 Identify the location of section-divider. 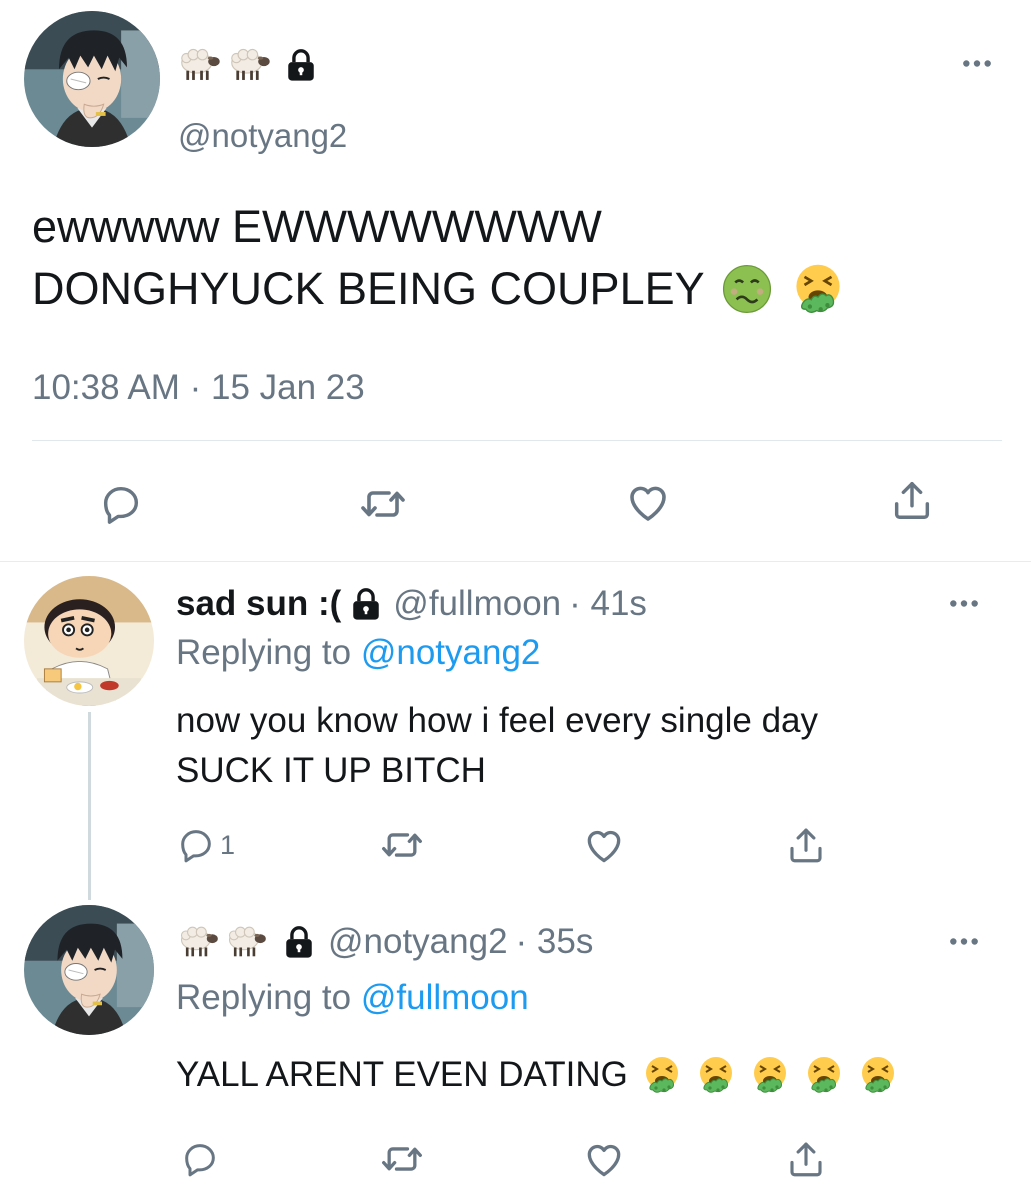
(515, 561).